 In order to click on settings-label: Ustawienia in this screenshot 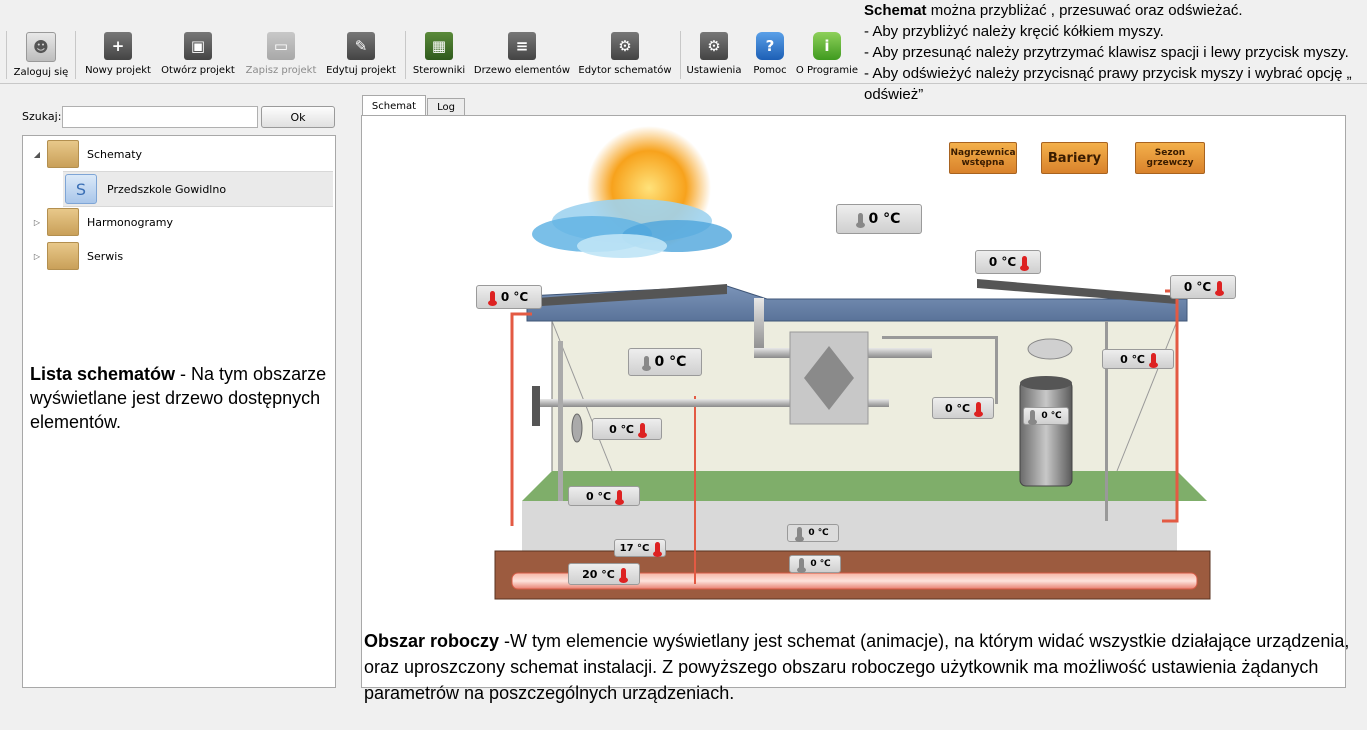, I will do `click(714, 70)`.